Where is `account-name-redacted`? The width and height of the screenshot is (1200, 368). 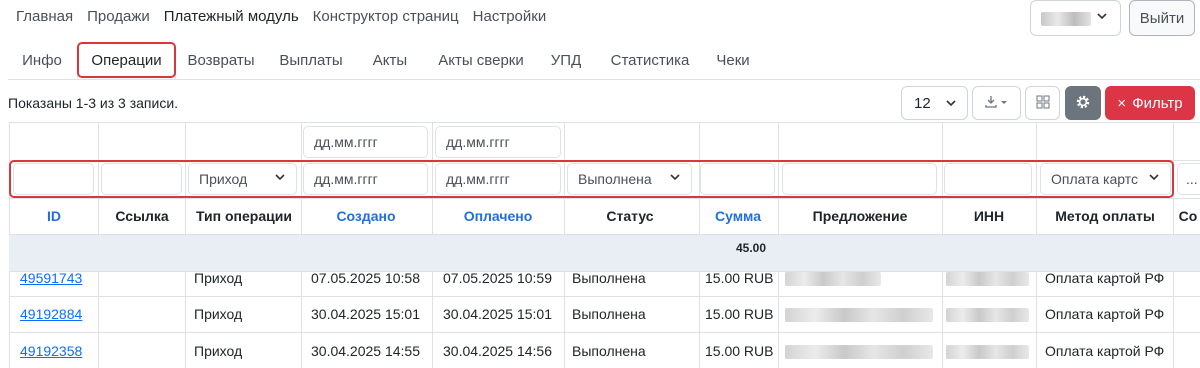 account-name-redacted is located at coordinates (1066, 19).